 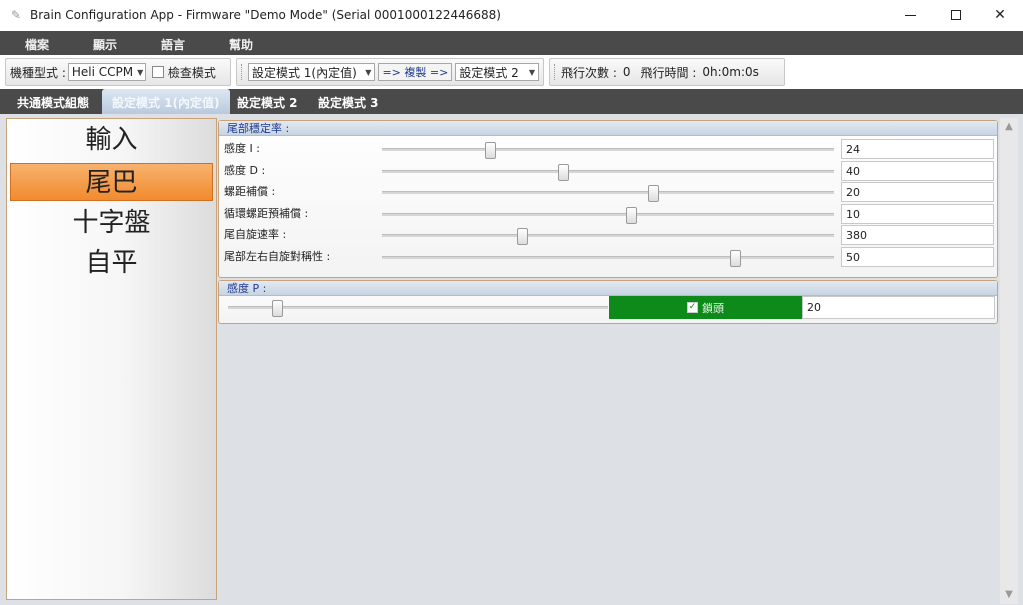 I want to click on tail-param-row: 尾部左右自旋對稱性 : 50, so click(x=608, y=257).